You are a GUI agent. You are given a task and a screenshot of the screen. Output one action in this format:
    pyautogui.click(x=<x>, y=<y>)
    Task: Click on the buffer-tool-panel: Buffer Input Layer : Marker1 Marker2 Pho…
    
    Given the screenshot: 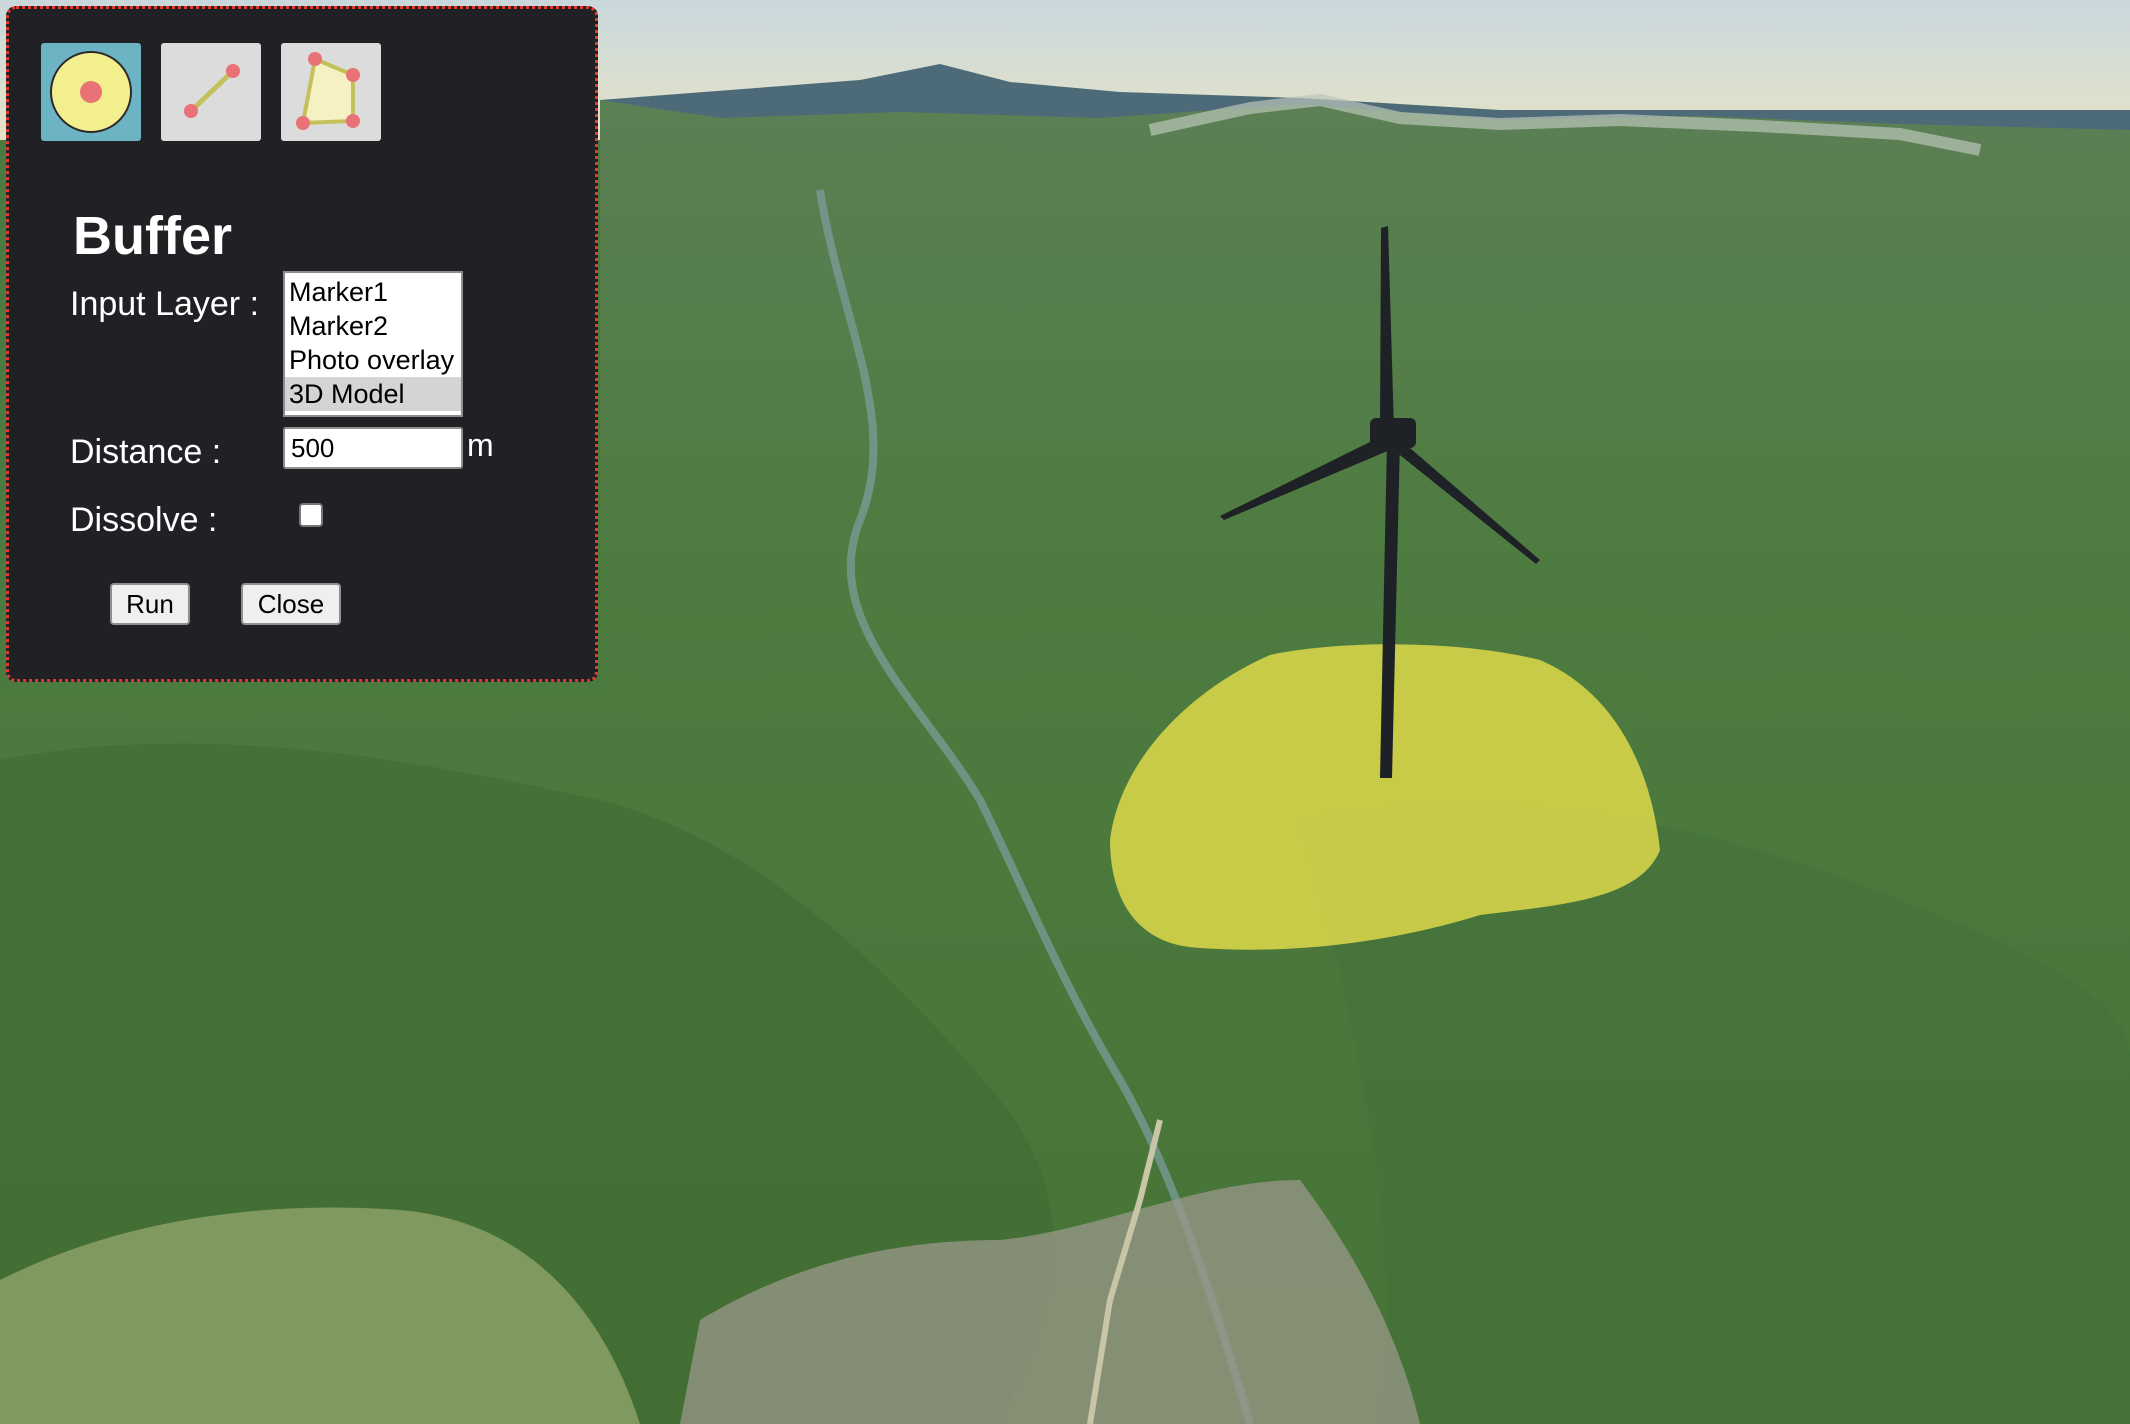 What is the action you would take?
    pyautogui.click(x=302, y=344)
    